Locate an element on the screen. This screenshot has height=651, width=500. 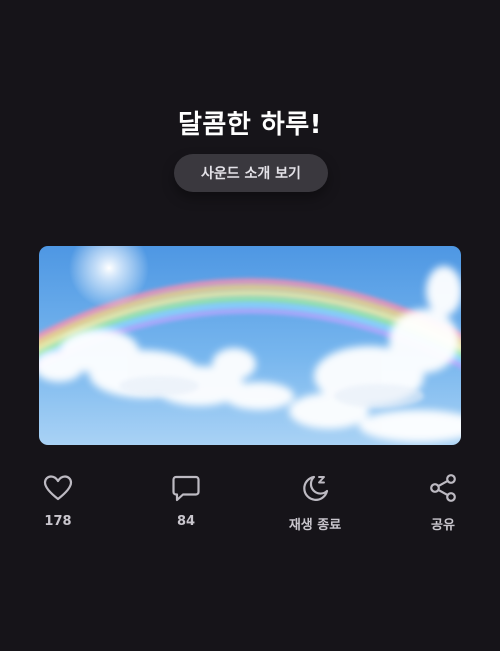
sound-intro-button: 사운드 소개 보기 is located at coordinates (251, 173).